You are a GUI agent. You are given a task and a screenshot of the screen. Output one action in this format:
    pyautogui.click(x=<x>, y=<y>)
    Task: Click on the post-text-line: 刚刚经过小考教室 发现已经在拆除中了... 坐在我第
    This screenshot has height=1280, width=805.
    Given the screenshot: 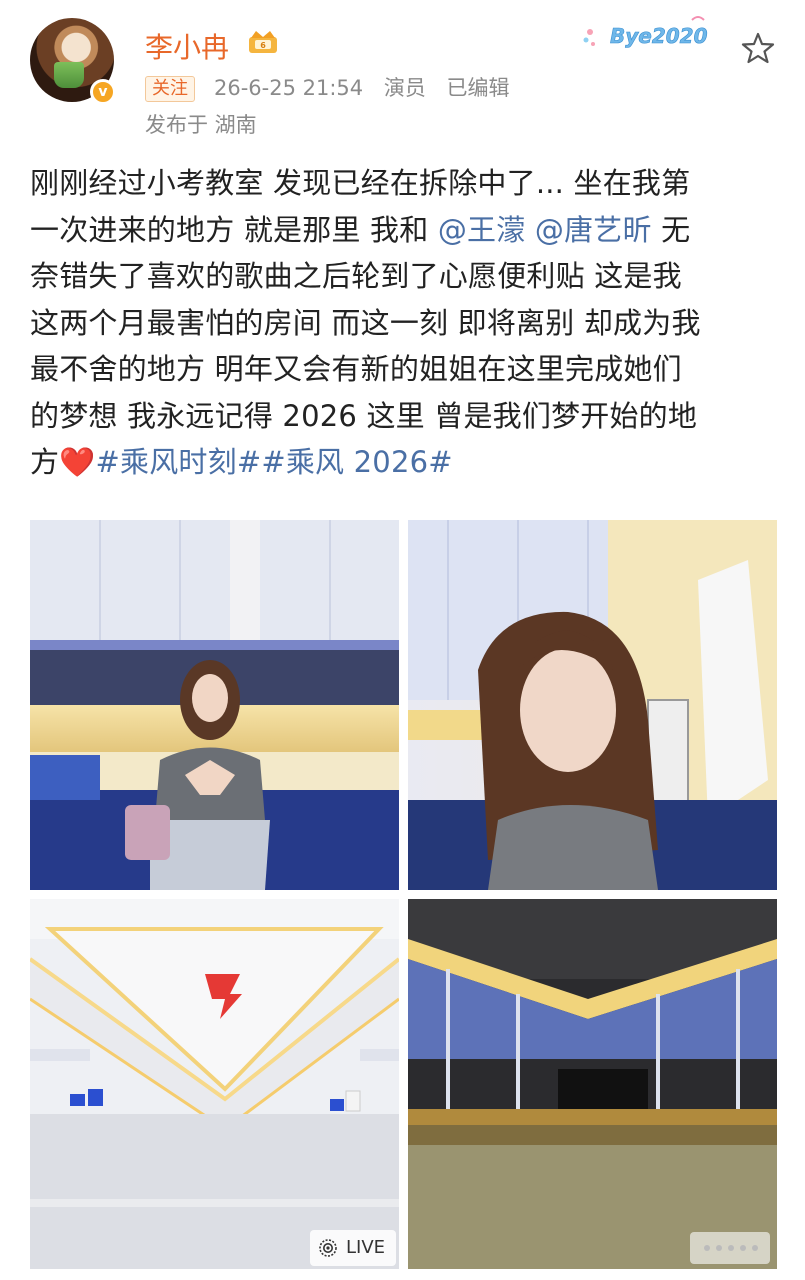 What is the action you would take?
    pyautogui.click(x=402, y=183)
    